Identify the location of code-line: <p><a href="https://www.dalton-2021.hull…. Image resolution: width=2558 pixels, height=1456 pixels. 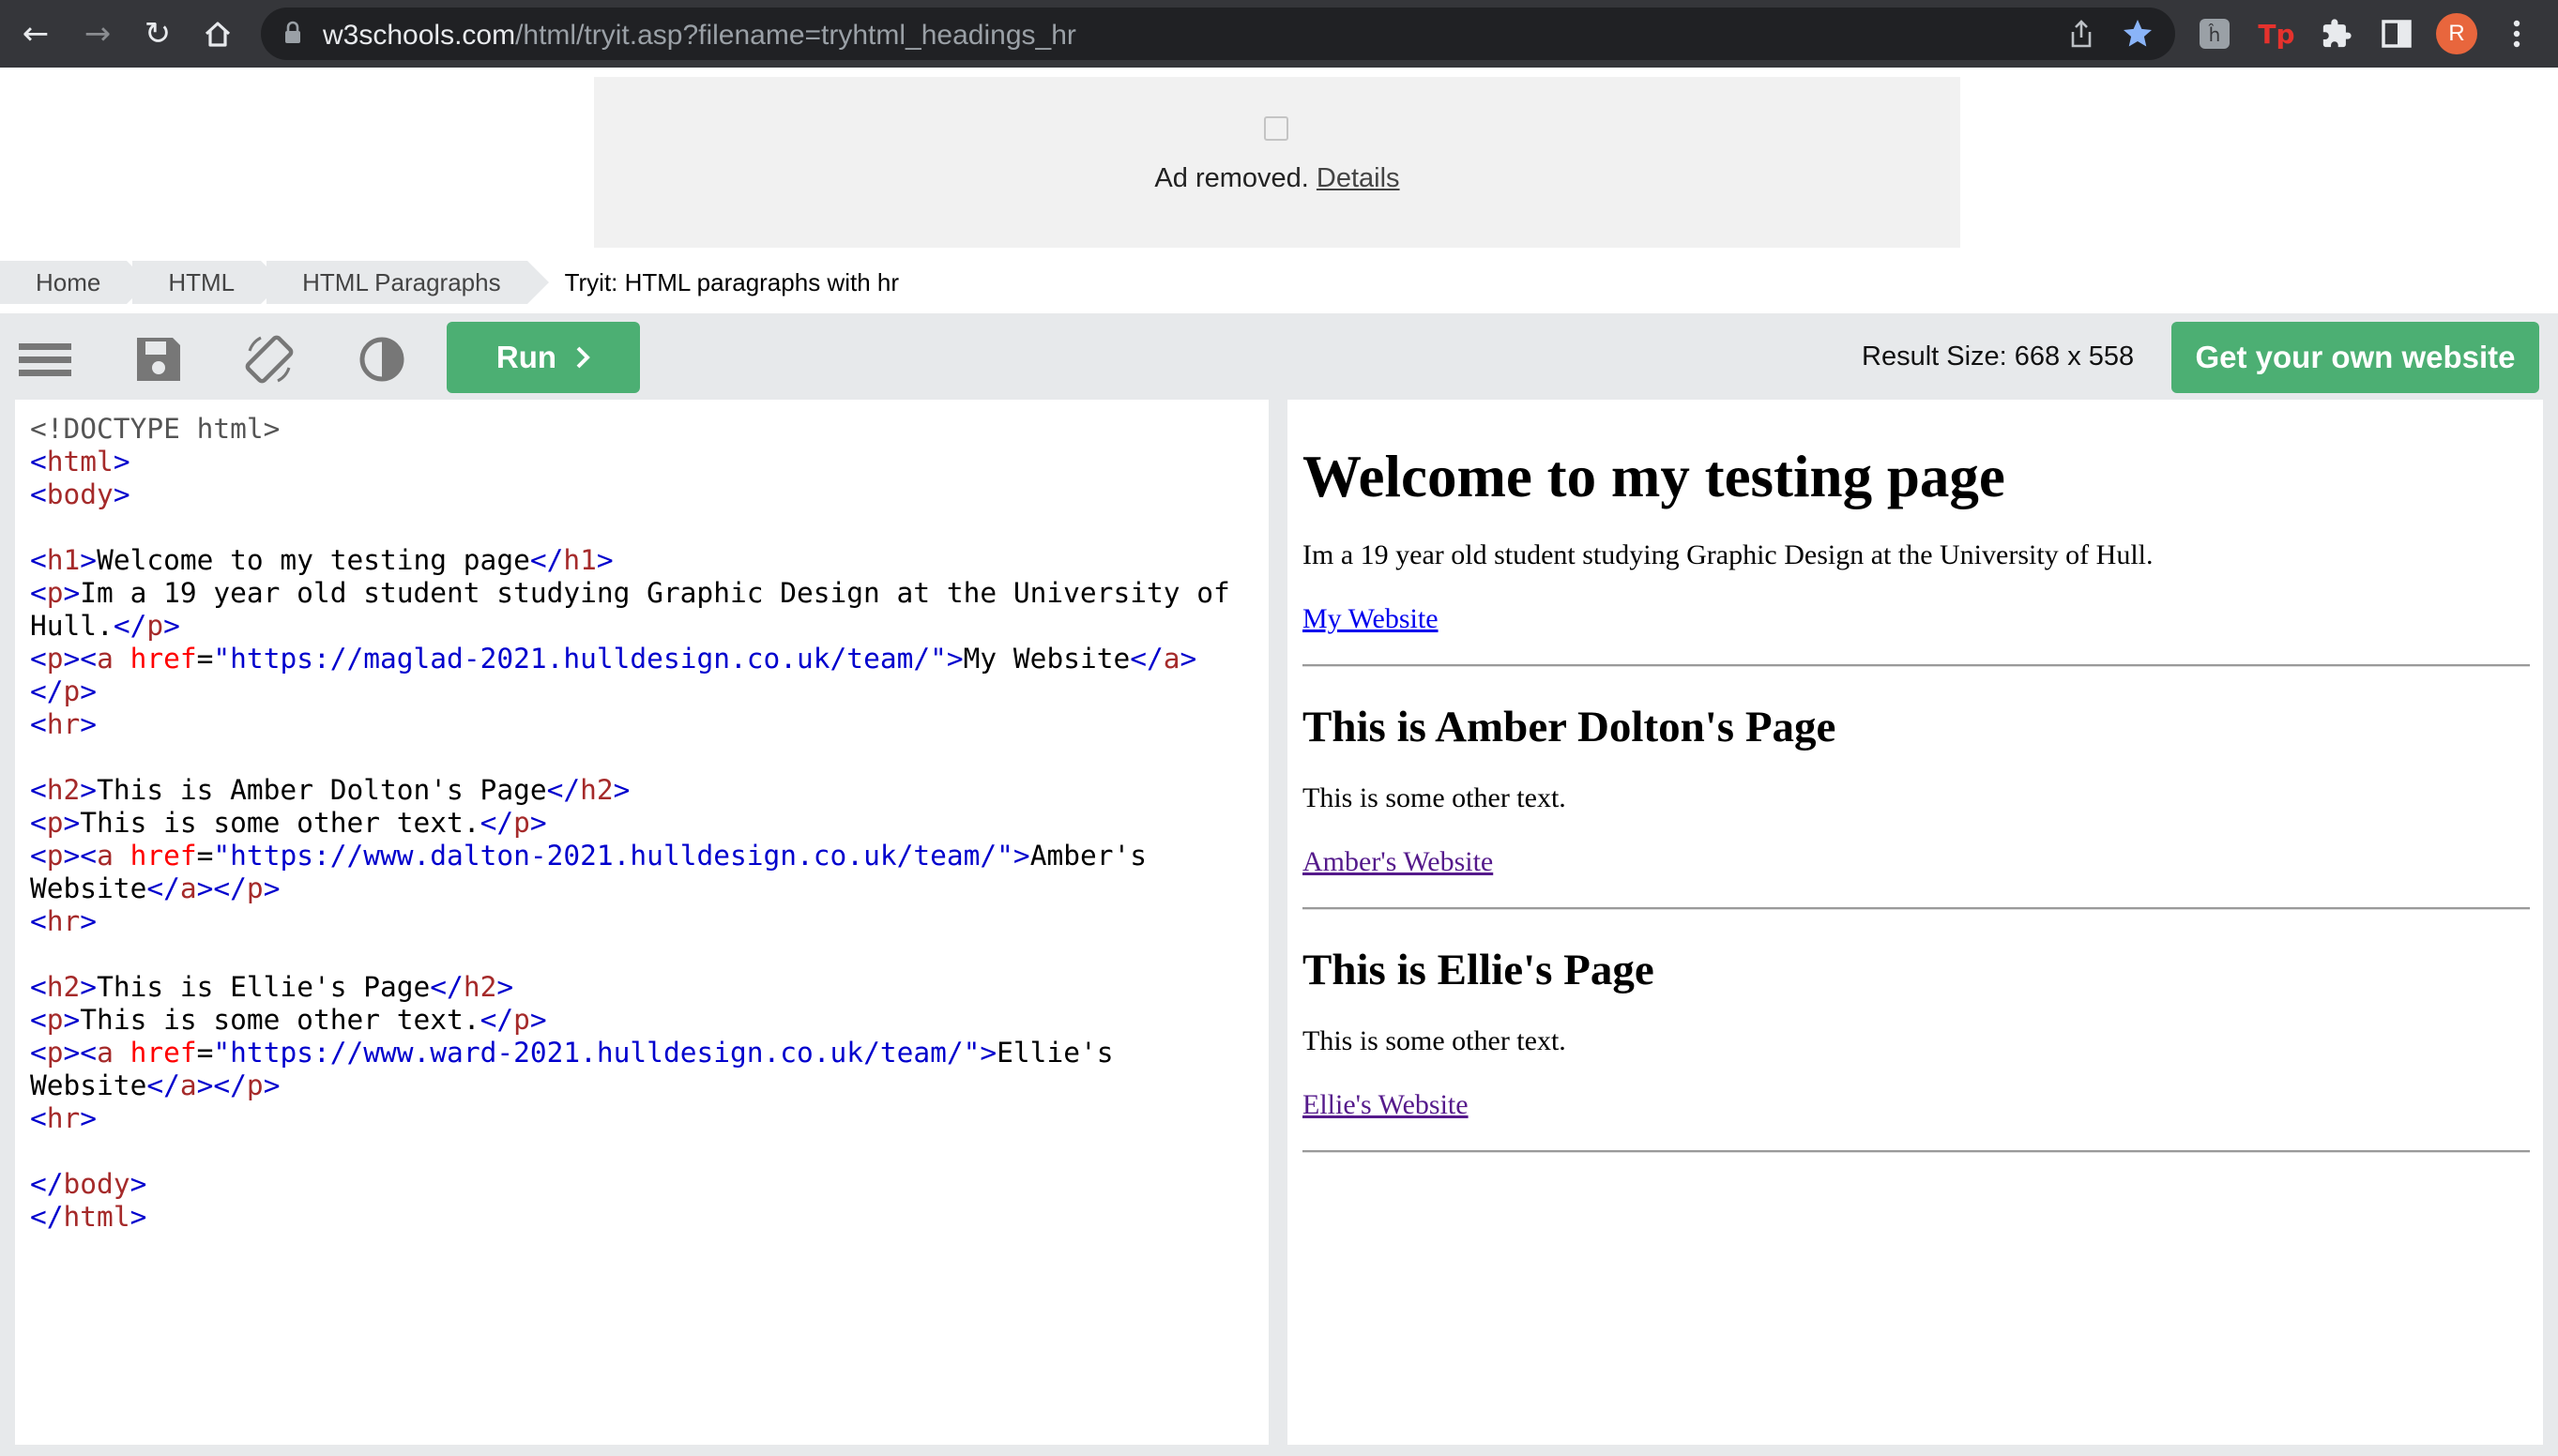
(649, 856).